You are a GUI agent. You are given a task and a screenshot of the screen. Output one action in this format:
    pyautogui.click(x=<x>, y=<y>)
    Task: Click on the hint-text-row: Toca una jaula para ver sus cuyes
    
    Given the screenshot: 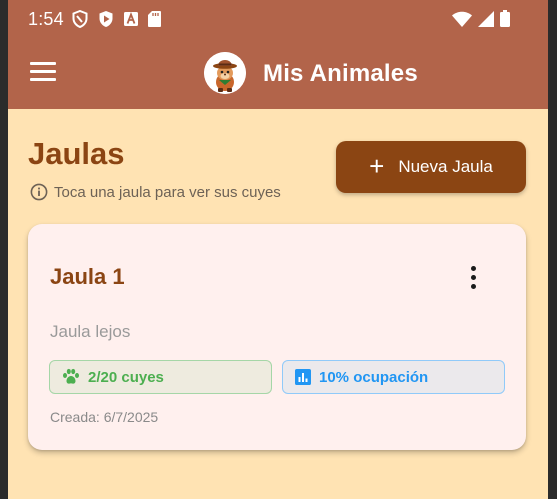 What is the action you would take?
    pyautogui.click(x=155, y=192)
    